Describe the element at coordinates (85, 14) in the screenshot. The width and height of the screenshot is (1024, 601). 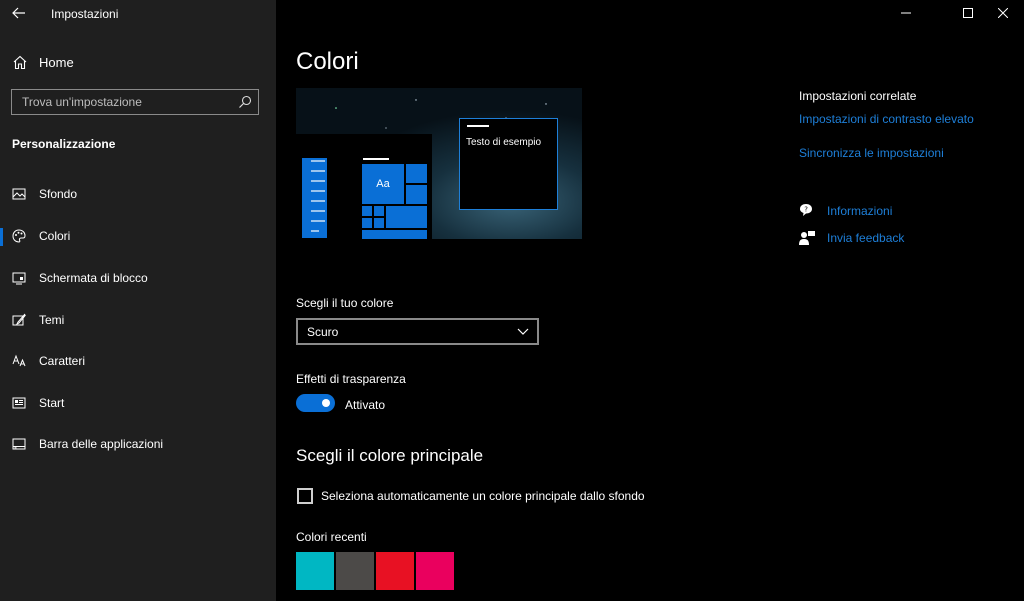
I see `app-title: Impostazioni` at that location.